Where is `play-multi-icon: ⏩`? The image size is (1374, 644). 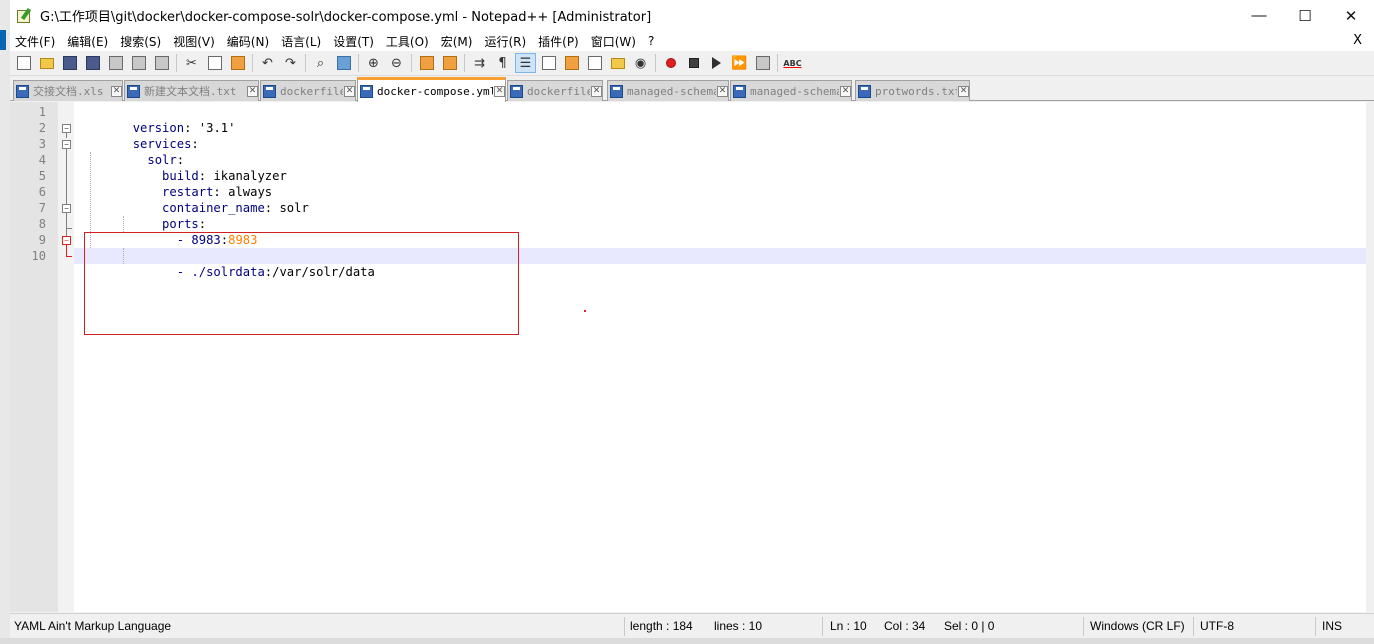 play-multi-icon: ⏩ is located at coordinates (739, 63).